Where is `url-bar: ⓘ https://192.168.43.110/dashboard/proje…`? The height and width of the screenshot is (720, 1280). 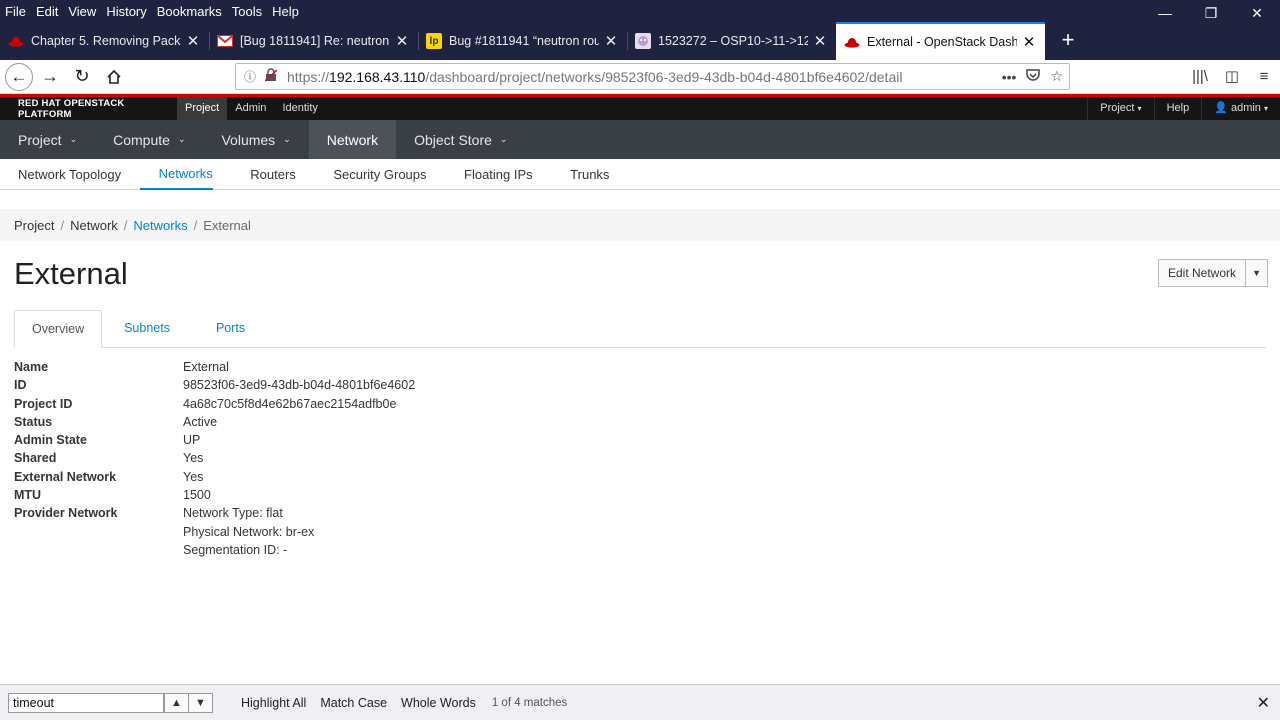
url-bar: ⓘ https://192.168.43.110/dashboard/proje… is located at coordinates (652, 76).